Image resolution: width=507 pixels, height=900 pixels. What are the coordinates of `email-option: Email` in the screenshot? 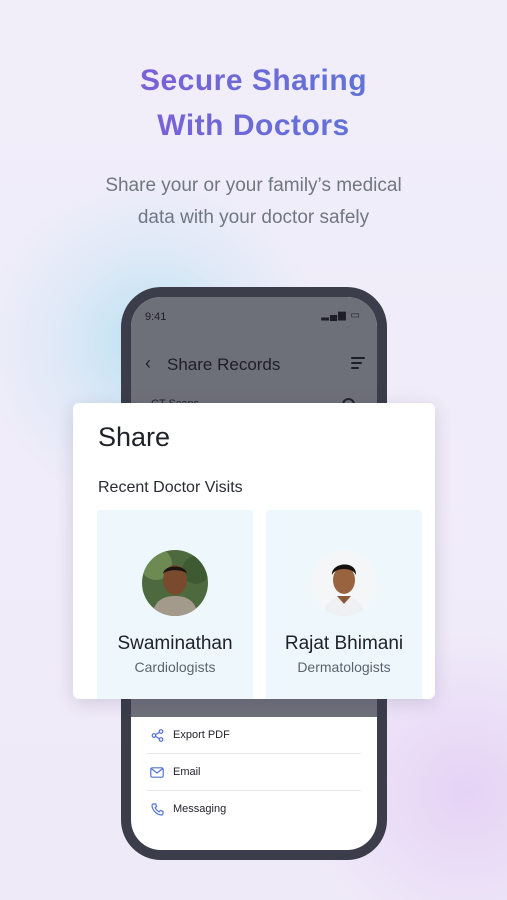 It's located at (254, 772).